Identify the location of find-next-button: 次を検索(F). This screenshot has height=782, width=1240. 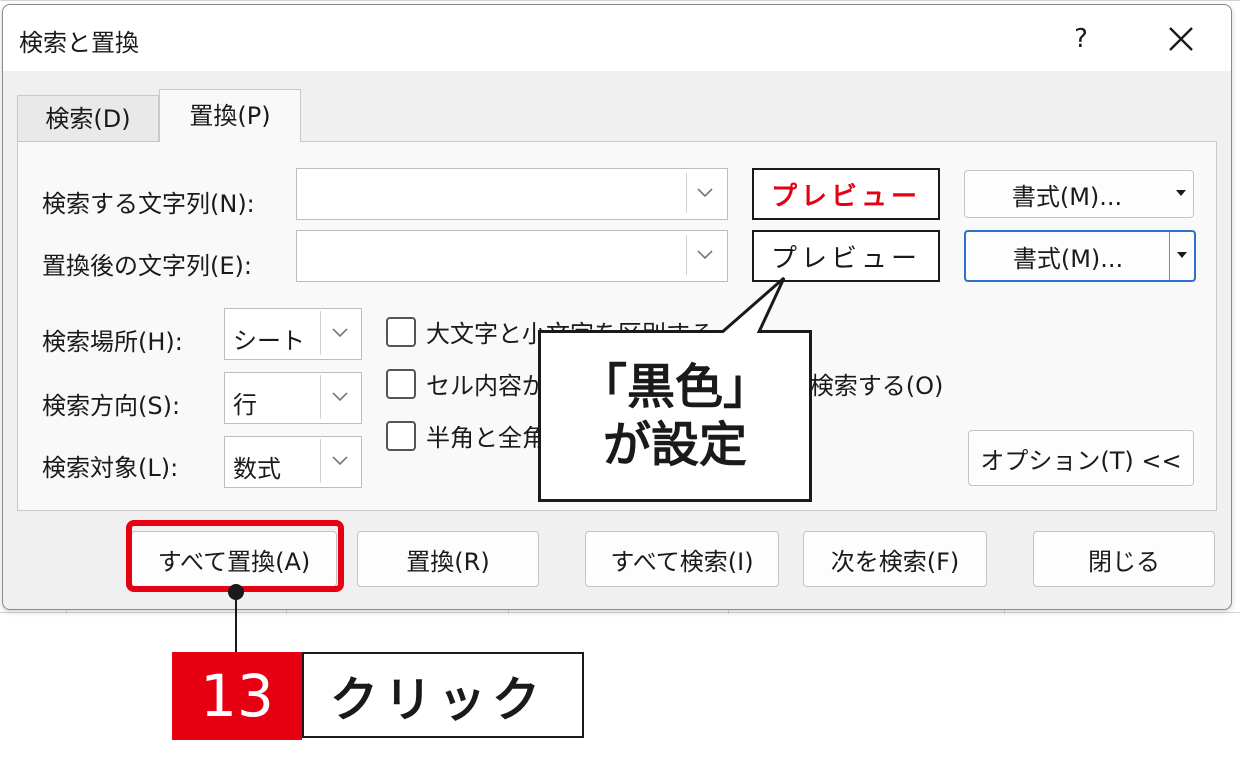
(895, 559).